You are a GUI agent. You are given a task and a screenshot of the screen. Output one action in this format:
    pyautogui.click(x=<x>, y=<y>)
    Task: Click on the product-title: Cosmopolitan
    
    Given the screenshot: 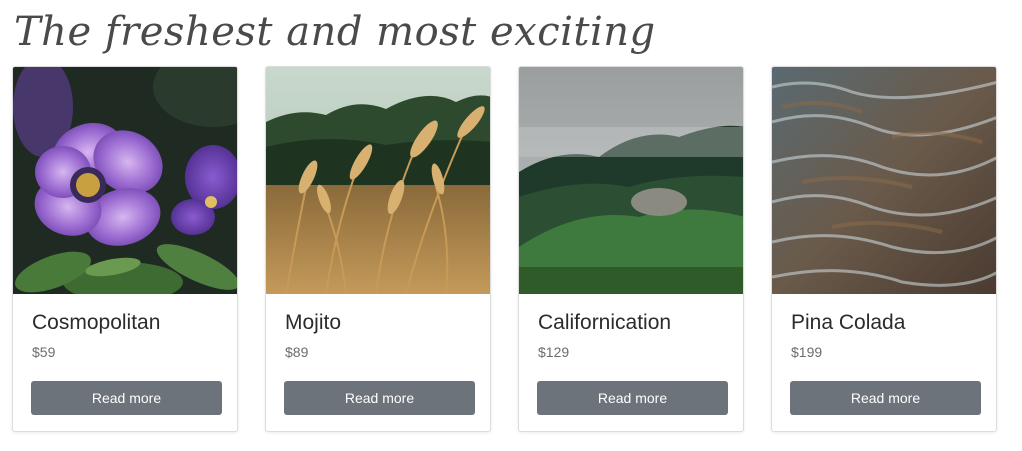 What is the action you would take?
    pyautogui.click(x=96, y=322)
    